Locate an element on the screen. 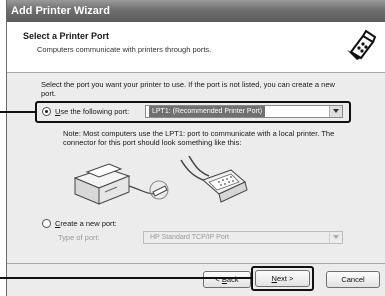 The width and height of the screenshot is (385, 296). callout-line-next is located at coordinates (126, 278).